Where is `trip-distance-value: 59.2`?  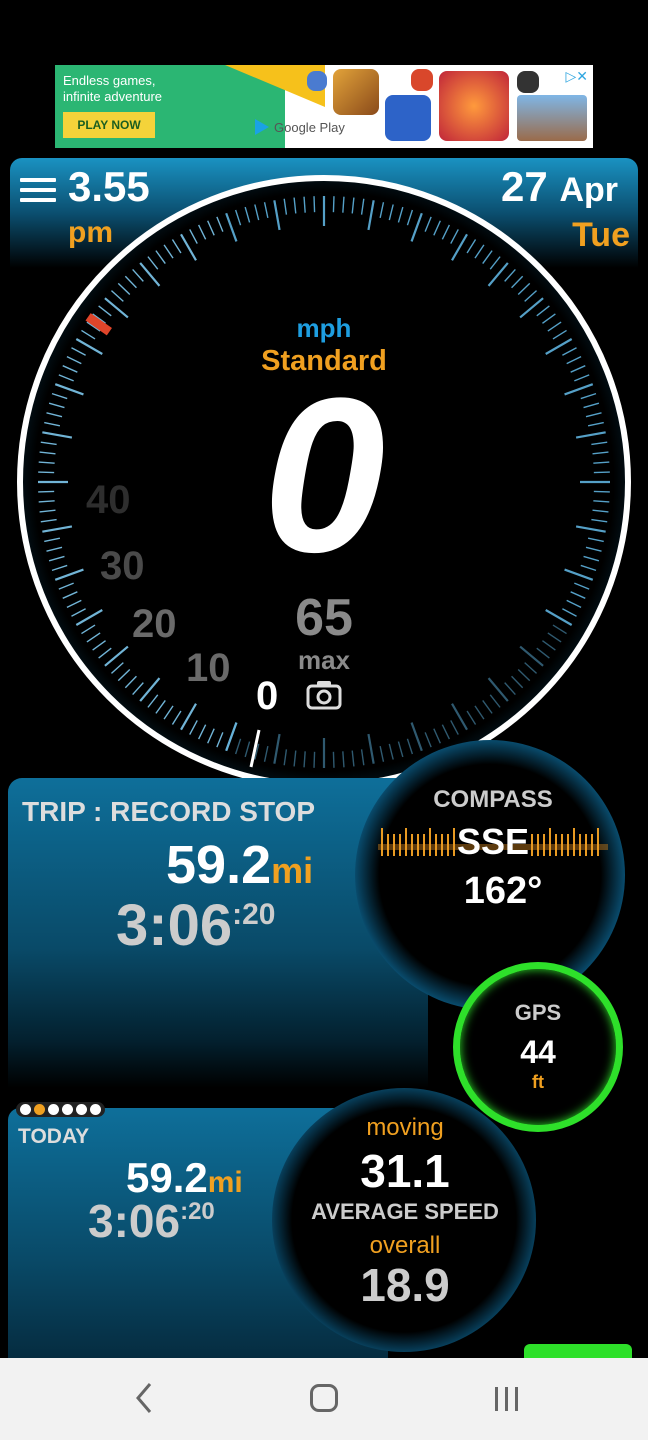 trip-distance-value: 59.2 is located at coordinates (219, 865).